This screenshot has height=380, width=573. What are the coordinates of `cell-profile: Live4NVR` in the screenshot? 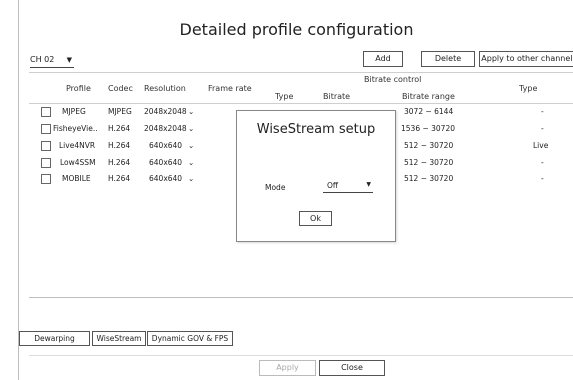 It's located at (77, 145).